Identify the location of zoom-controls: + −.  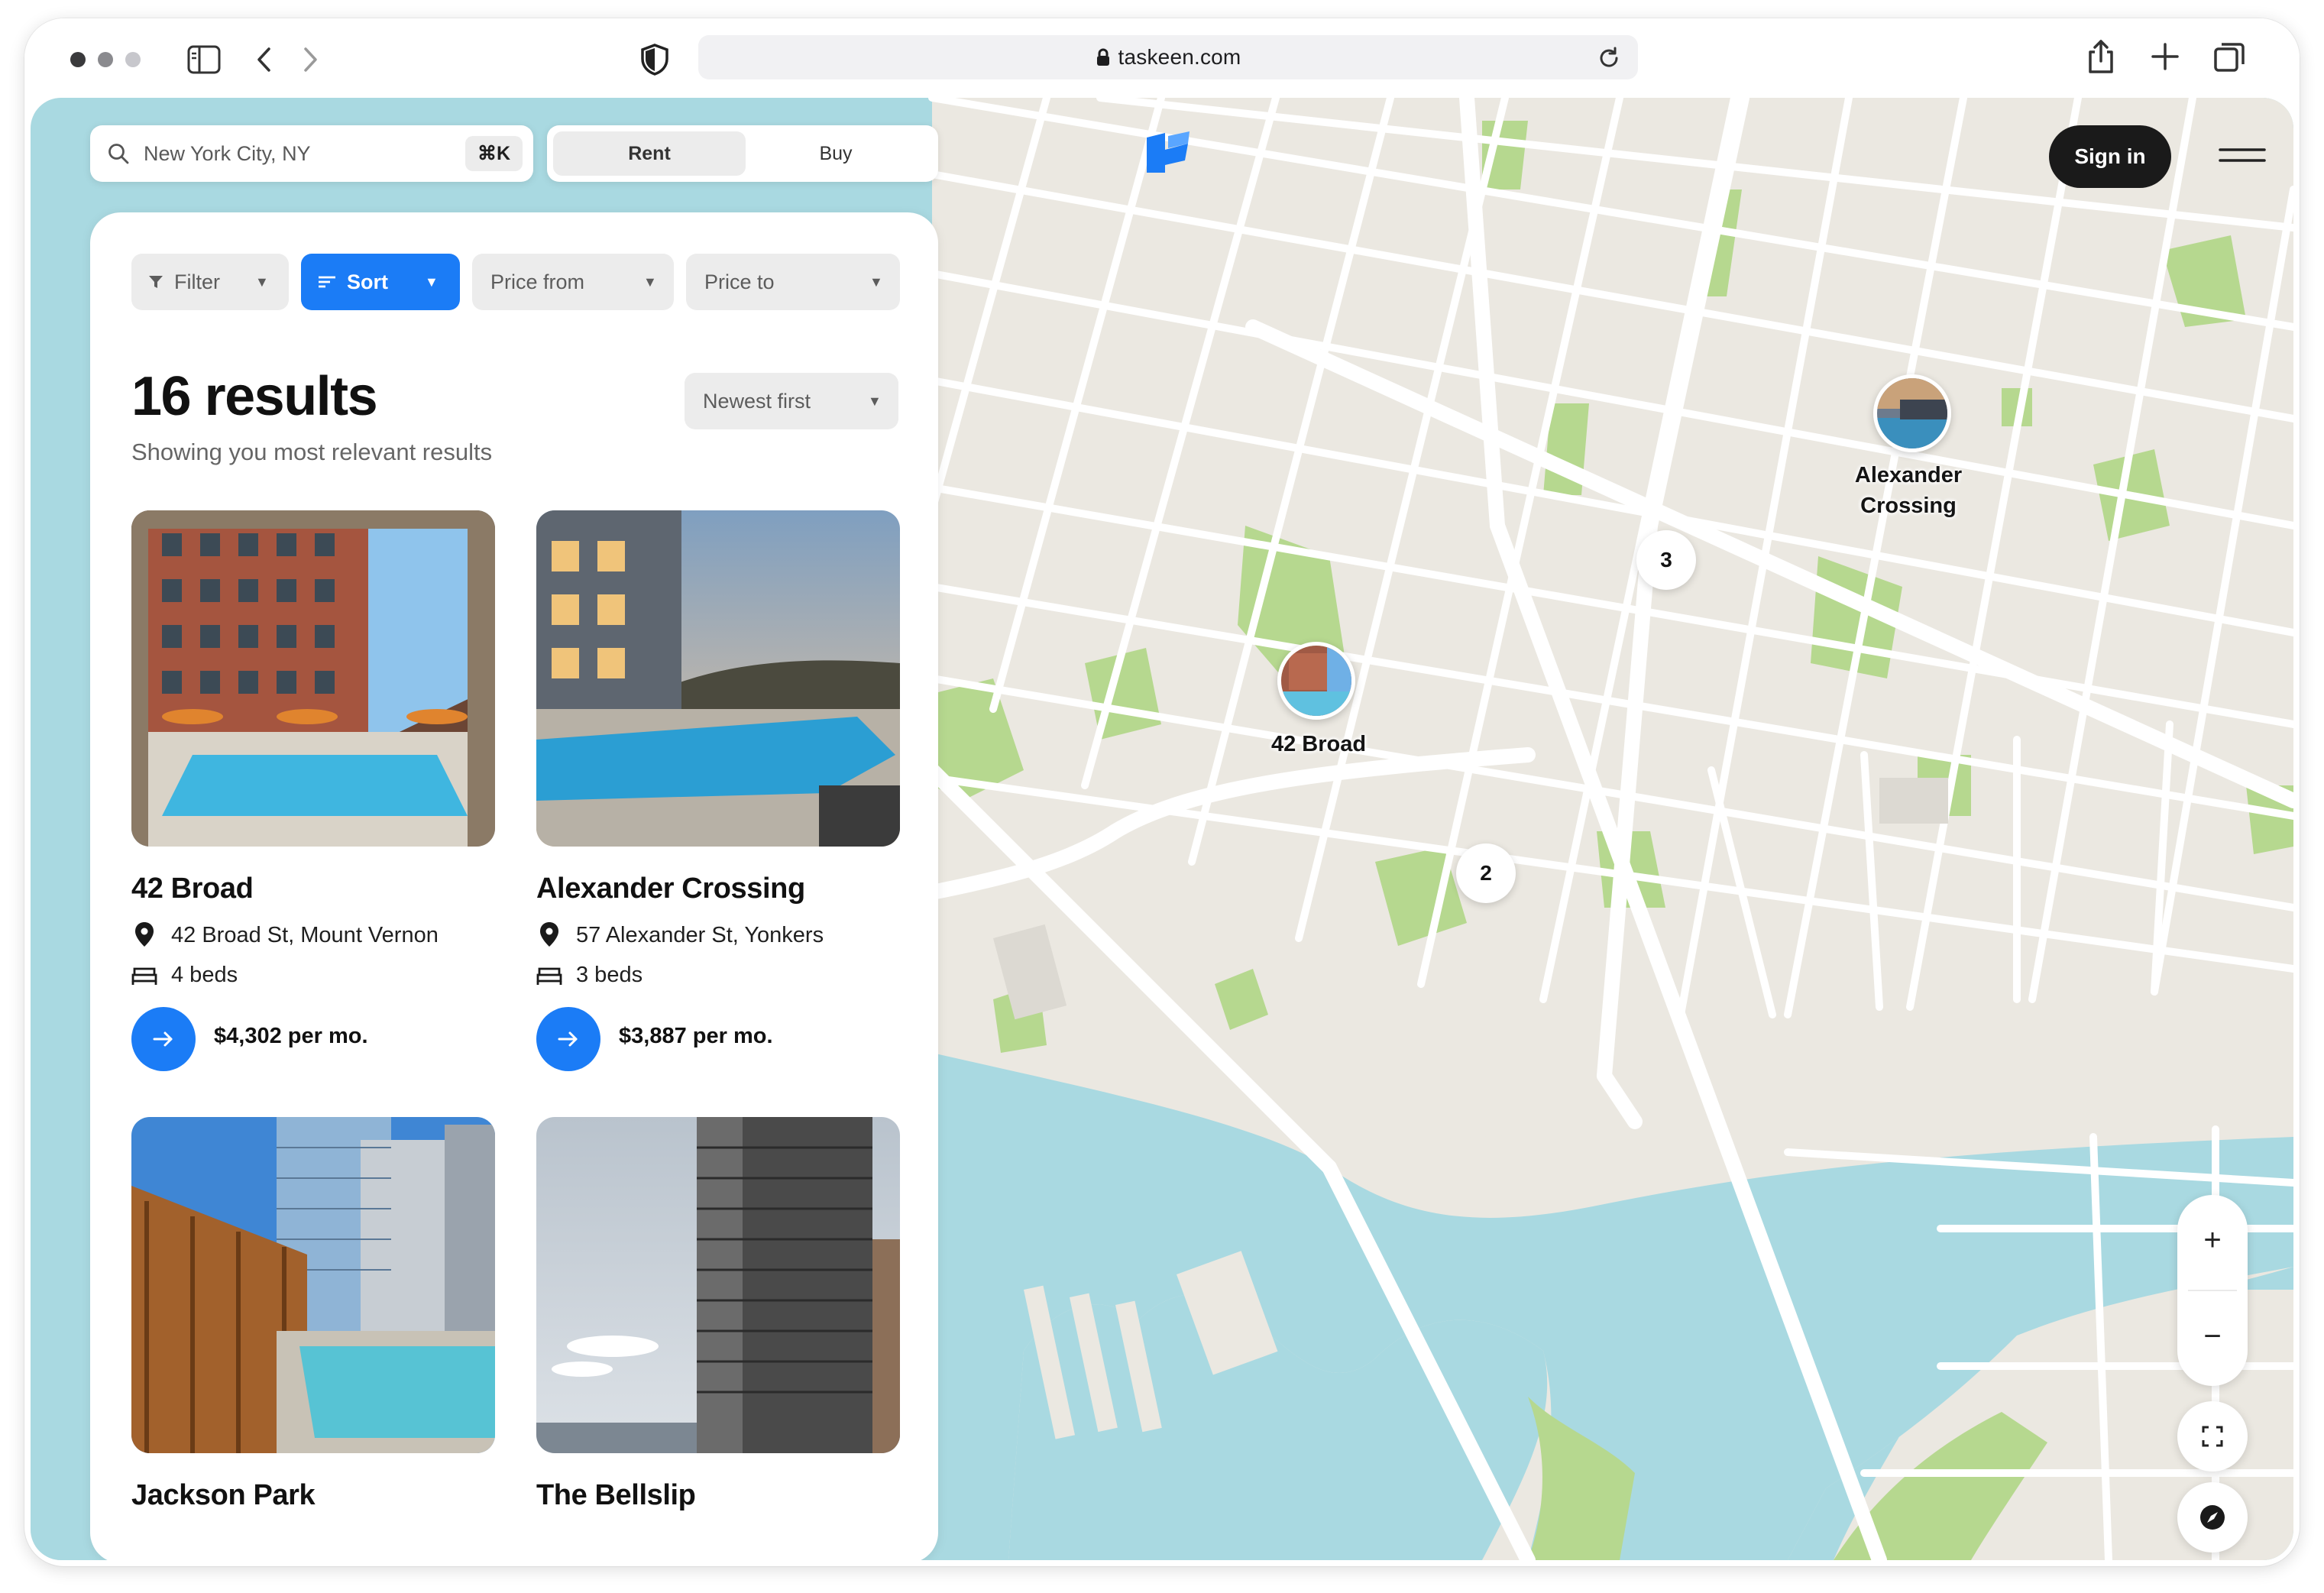
(2212, 1290).